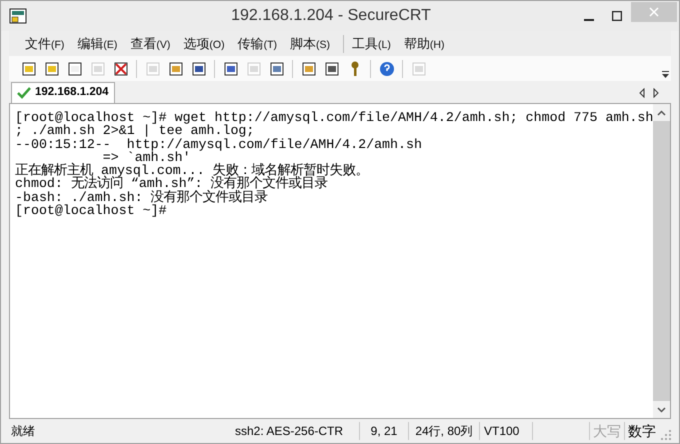 The height and width of the screenshot is (444, 680). I want to click on terminal-line: [root@localhost ~]# wget http://amysql.com/file/AMH/4.2/amh.sh; chmod 775 amh.sh, so click(334, 117).